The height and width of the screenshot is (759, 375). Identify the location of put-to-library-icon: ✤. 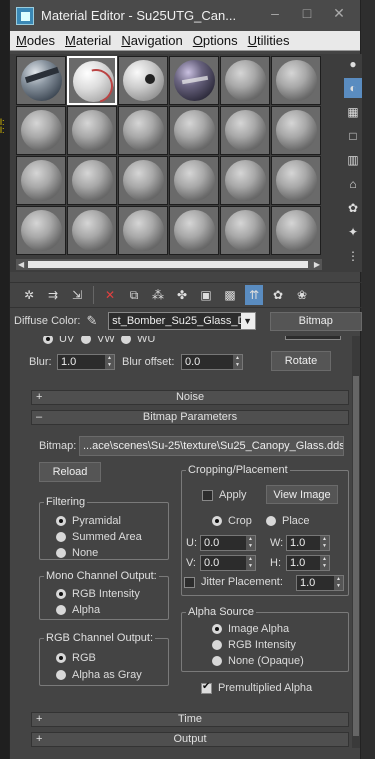
(182, 295).